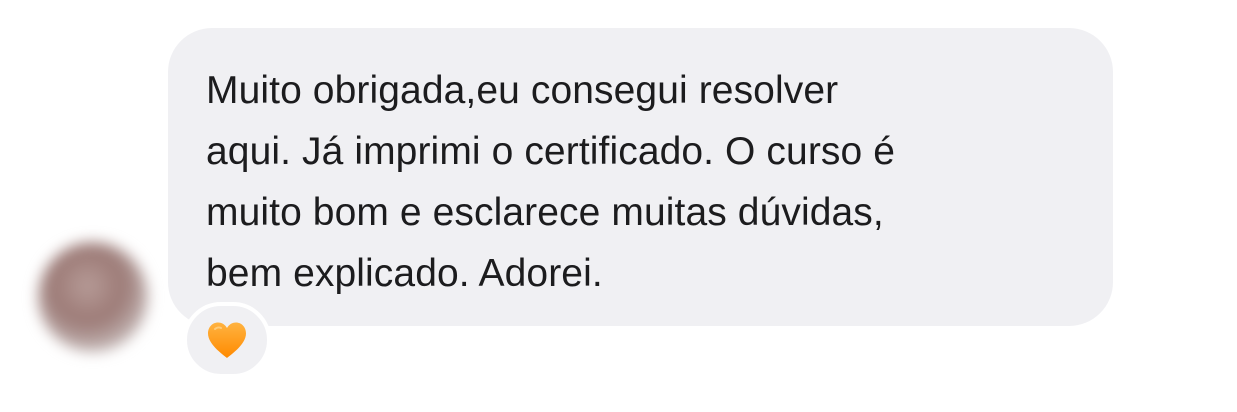 Image resolution: width=1237 pixels, height=412 pixels. I want to click on reaction-badge, so click(227, 340).